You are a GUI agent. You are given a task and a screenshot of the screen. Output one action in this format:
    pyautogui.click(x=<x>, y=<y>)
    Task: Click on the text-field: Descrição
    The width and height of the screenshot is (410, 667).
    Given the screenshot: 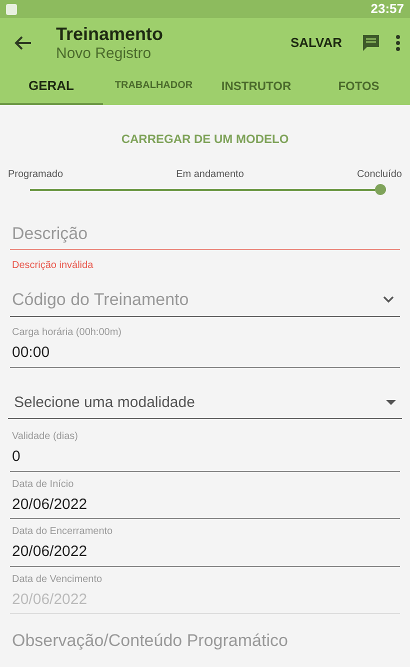 What is the action you would take?
    pyautogui.click(x=205, y=234)
    